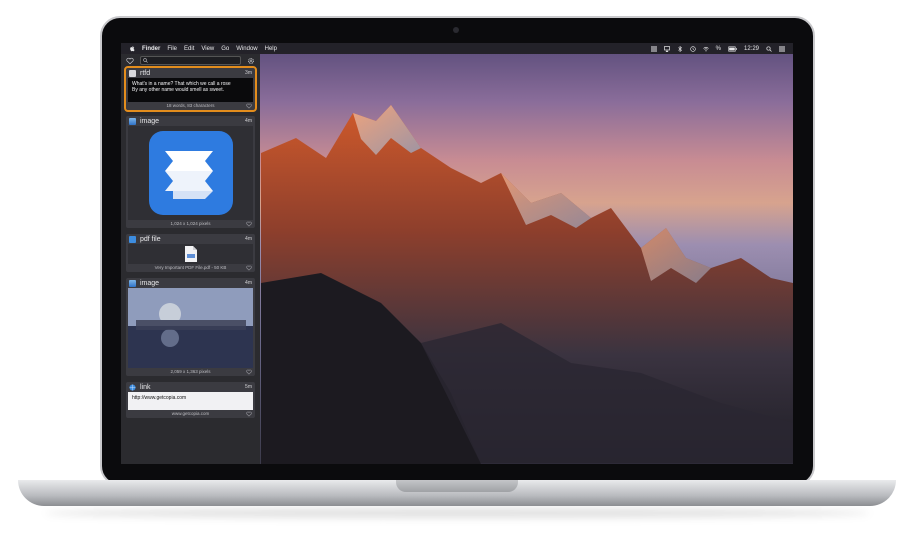 The width and height of the screenshot is (915, 543). Describe the element at coordinates (130, 61) in the screenshot. I see `favorites-heart-icon` at that location.